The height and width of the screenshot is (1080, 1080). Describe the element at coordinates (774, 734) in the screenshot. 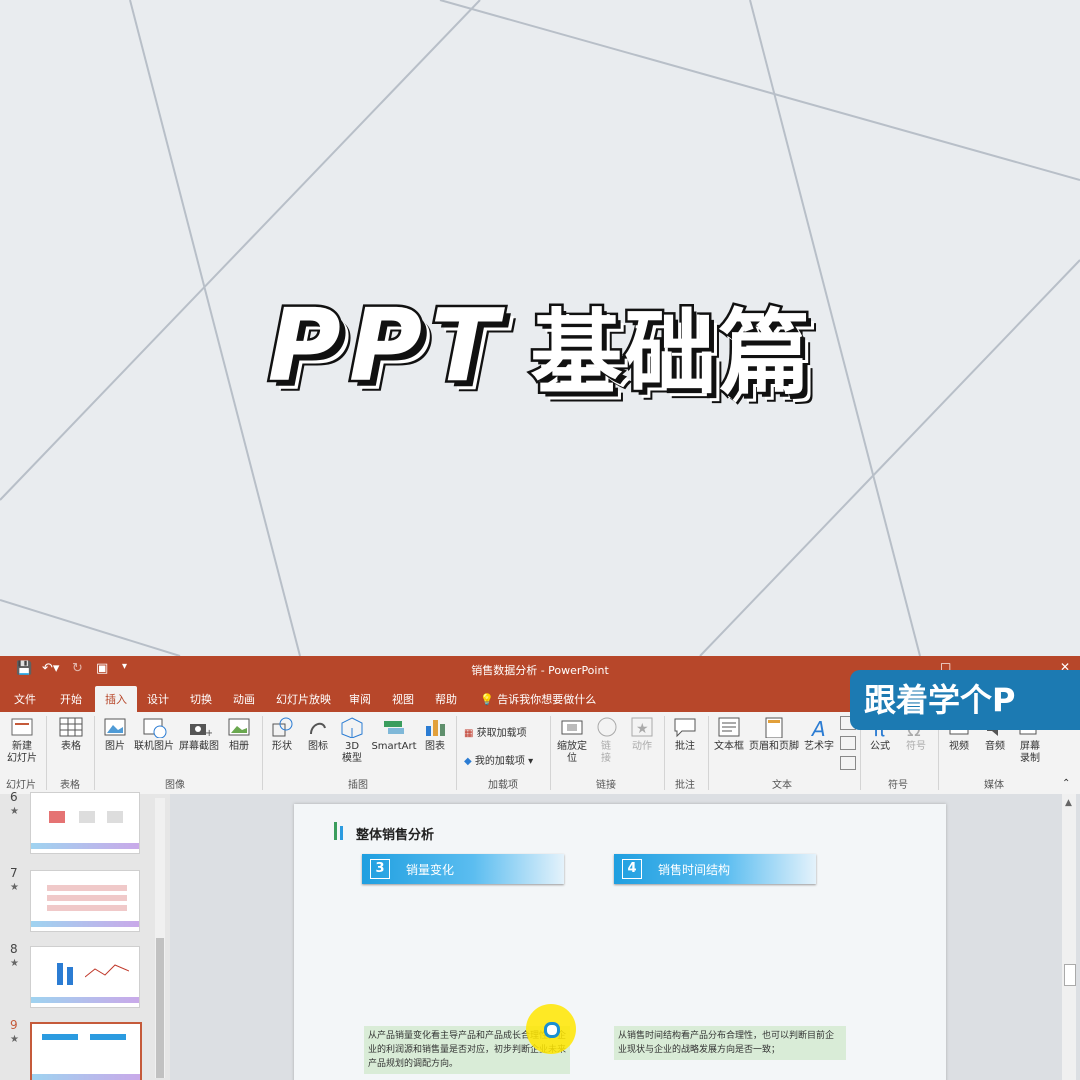

I see `header-footer-button: 页眉和页脚` at that location.